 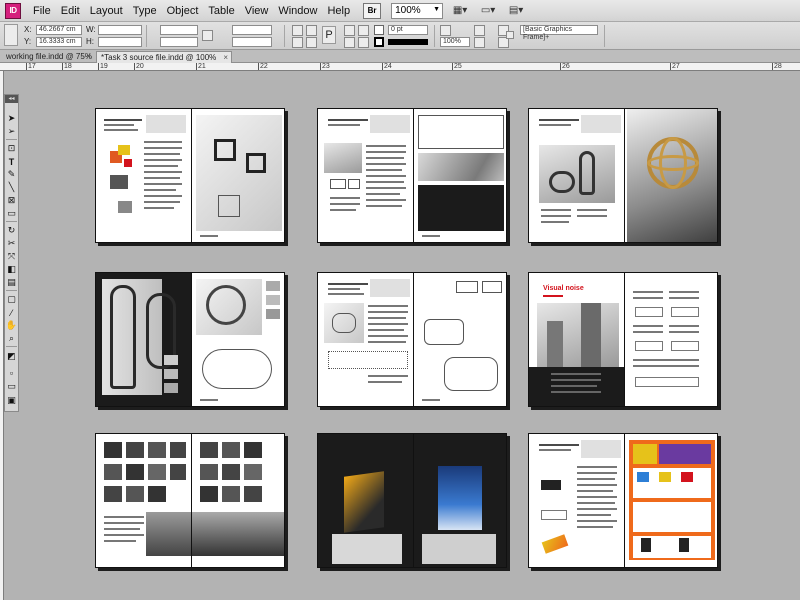 I want to click on shear-field, so click(x=252, y=42).